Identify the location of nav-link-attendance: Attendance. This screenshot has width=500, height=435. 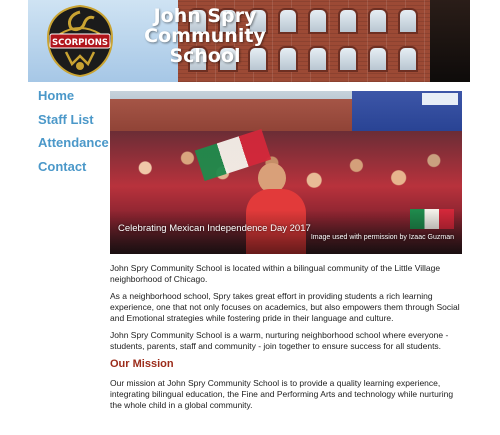
(73, 146).